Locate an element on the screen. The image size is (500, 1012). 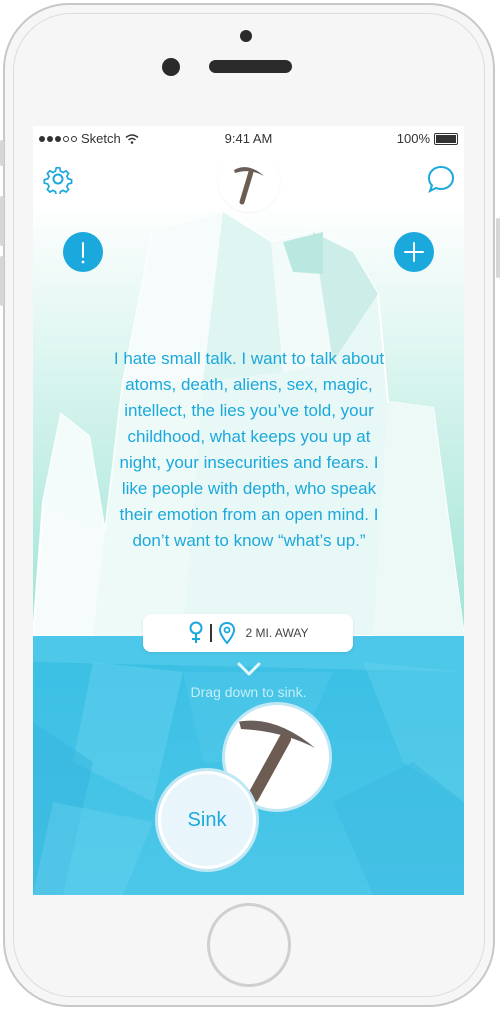
battery-percent: 100% is located at coordinates (413, 138).